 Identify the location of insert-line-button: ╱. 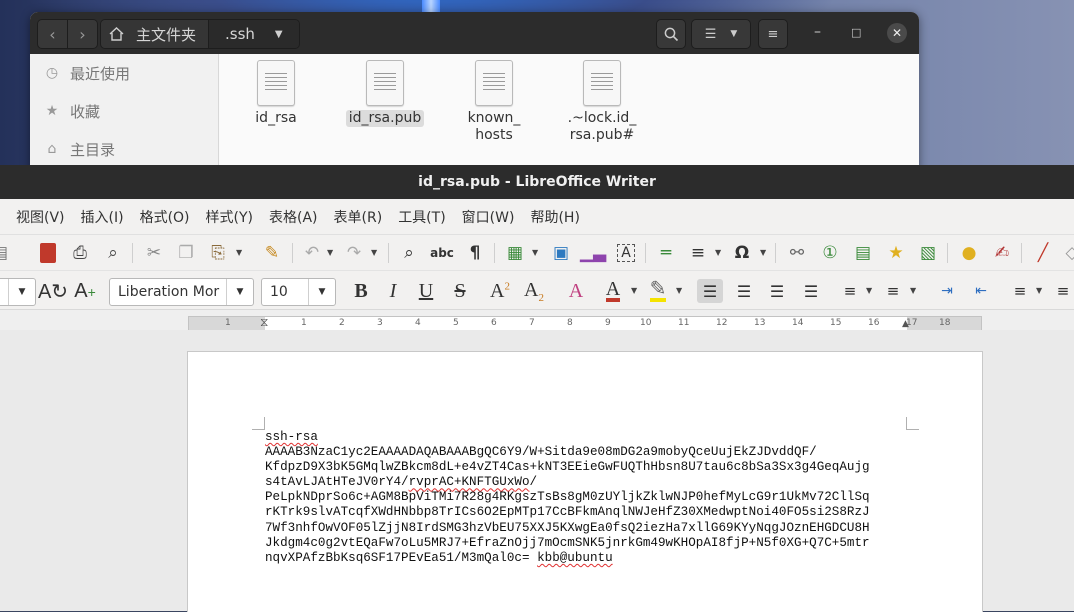
(1043, 253).